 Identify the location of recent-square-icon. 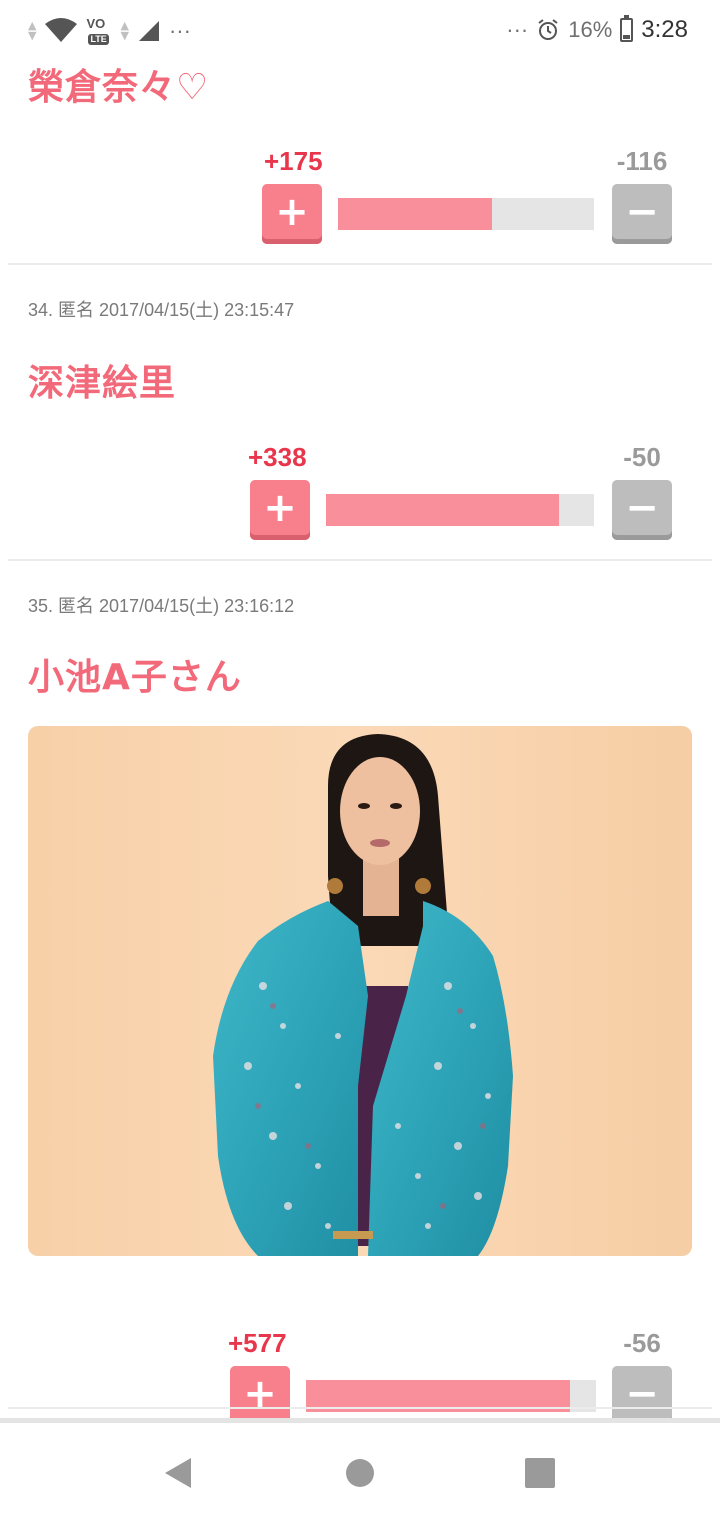
(540, 1473).